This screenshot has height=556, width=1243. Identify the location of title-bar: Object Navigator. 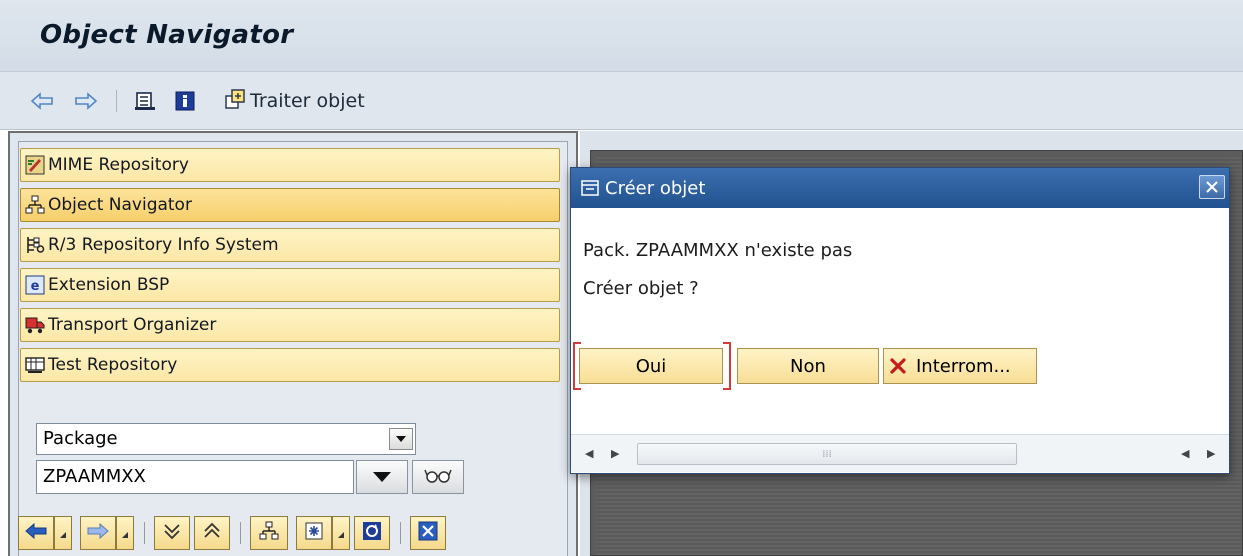
(621, 36).